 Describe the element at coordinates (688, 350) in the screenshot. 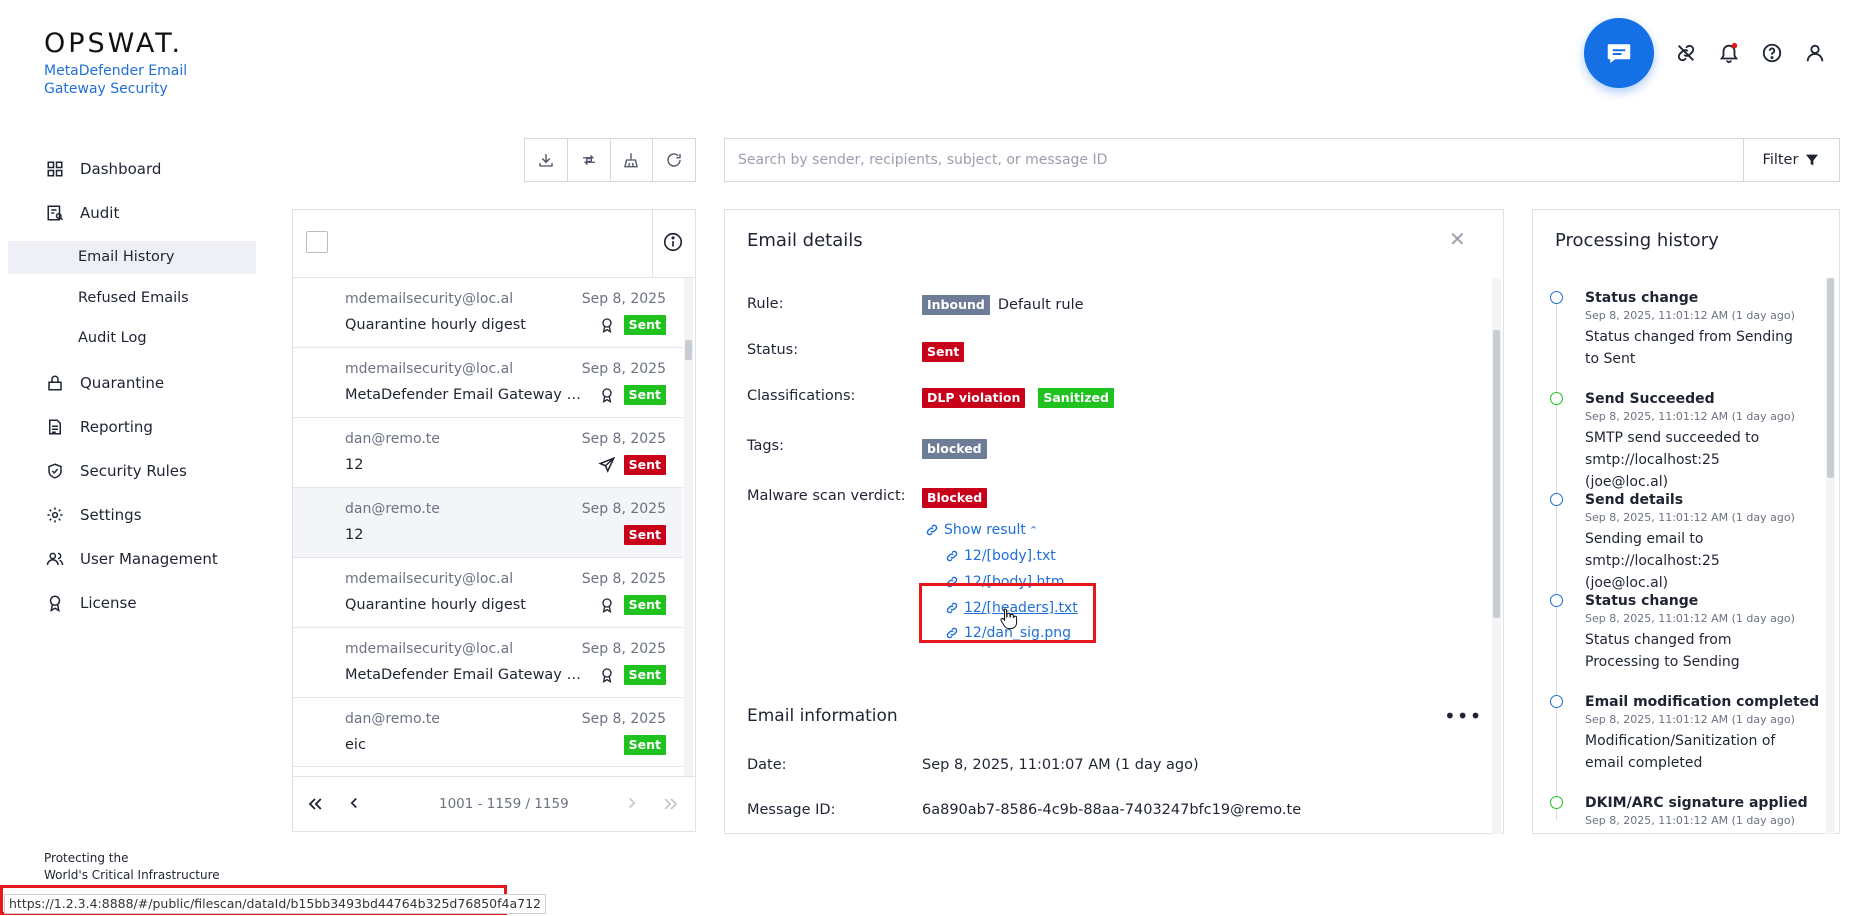

I see `list-scrollbar-thumb` at that location.